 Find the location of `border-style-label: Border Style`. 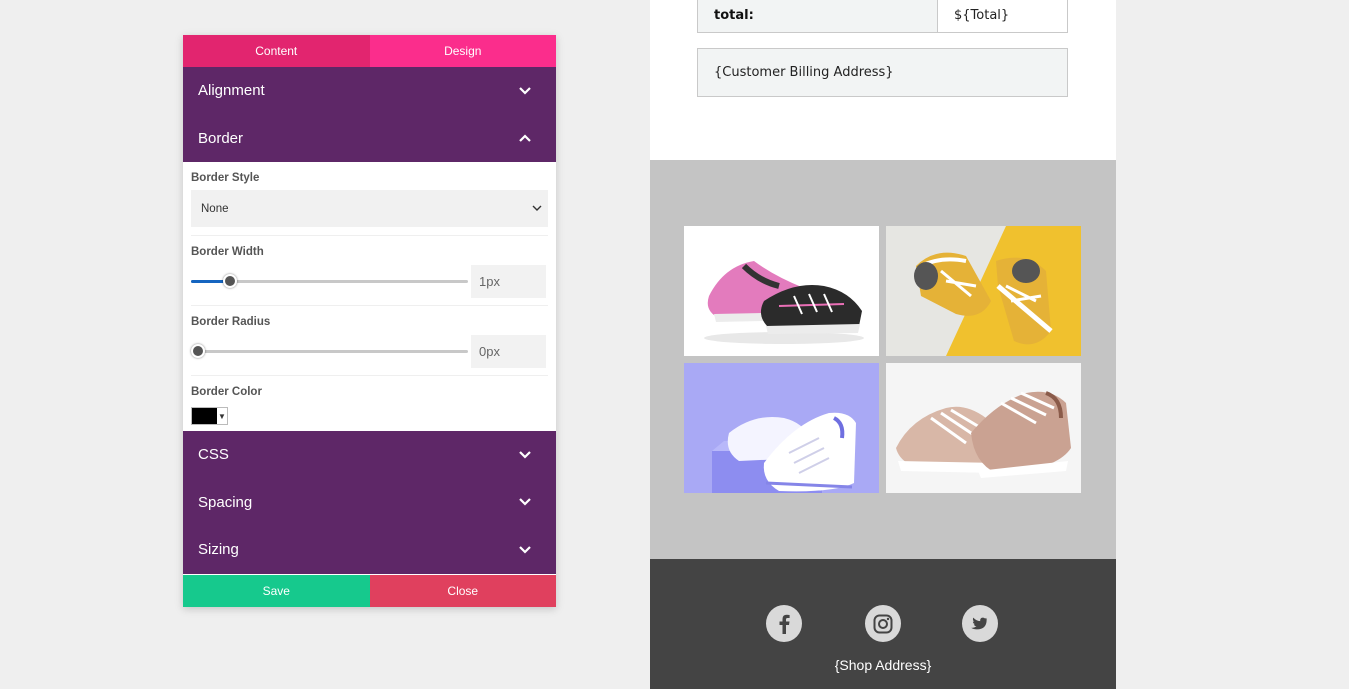

border-style-label: Border Style is located at coordinates (225, 178).